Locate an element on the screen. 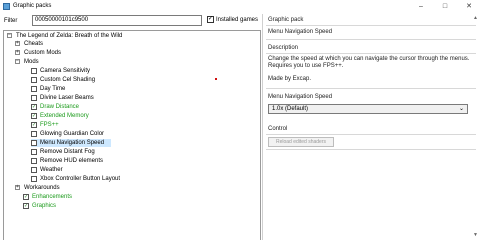  tree-item-label: Extended Memory is located at coordinates (64, 116).